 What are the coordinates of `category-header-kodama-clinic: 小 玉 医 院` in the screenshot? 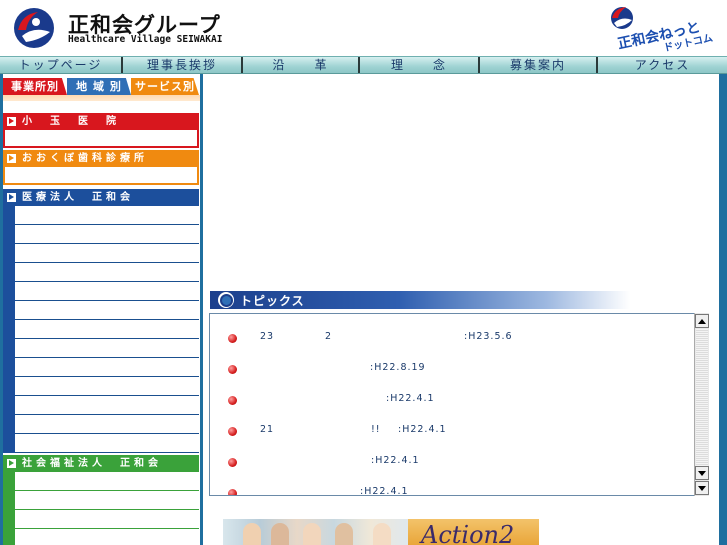 It's located at (101, 121).